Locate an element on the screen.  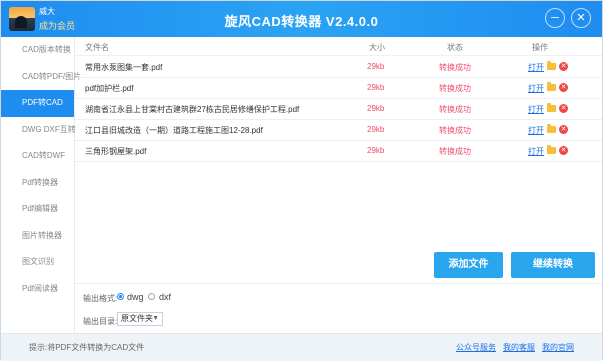
customer-service-link: 我的客服 is located at coordinates (519, 347).